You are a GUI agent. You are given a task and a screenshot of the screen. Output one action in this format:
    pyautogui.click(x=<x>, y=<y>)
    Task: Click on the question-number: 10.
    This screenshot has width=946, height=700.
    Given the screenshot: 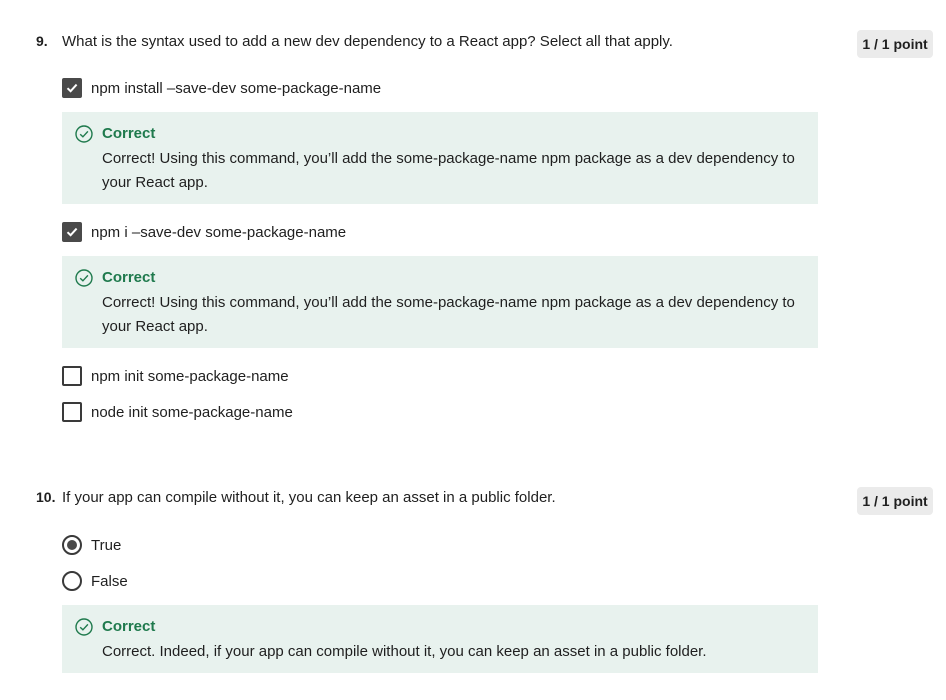 What is the action you would take?
    pyautogui.click(x=46, y=497)
    